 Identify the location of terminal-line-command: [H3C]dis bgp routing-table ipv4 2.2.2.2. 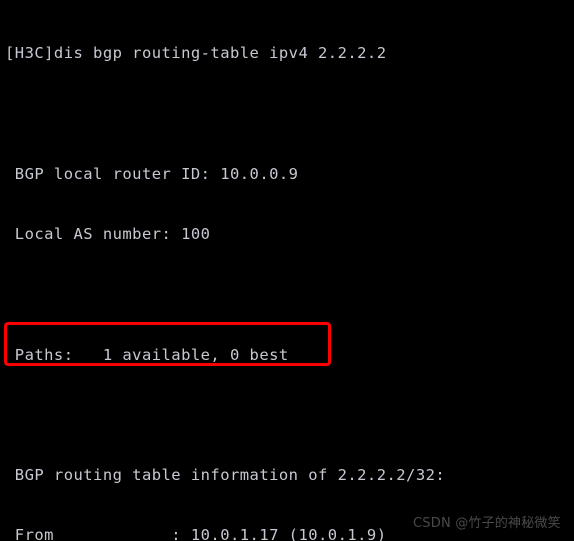
(196, 53).